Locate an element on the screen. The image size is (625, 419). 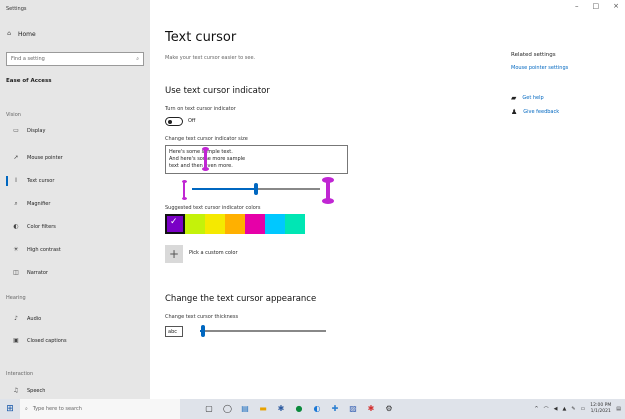
sidebar-group-vision: Vision is located at coordinates (13, 115).